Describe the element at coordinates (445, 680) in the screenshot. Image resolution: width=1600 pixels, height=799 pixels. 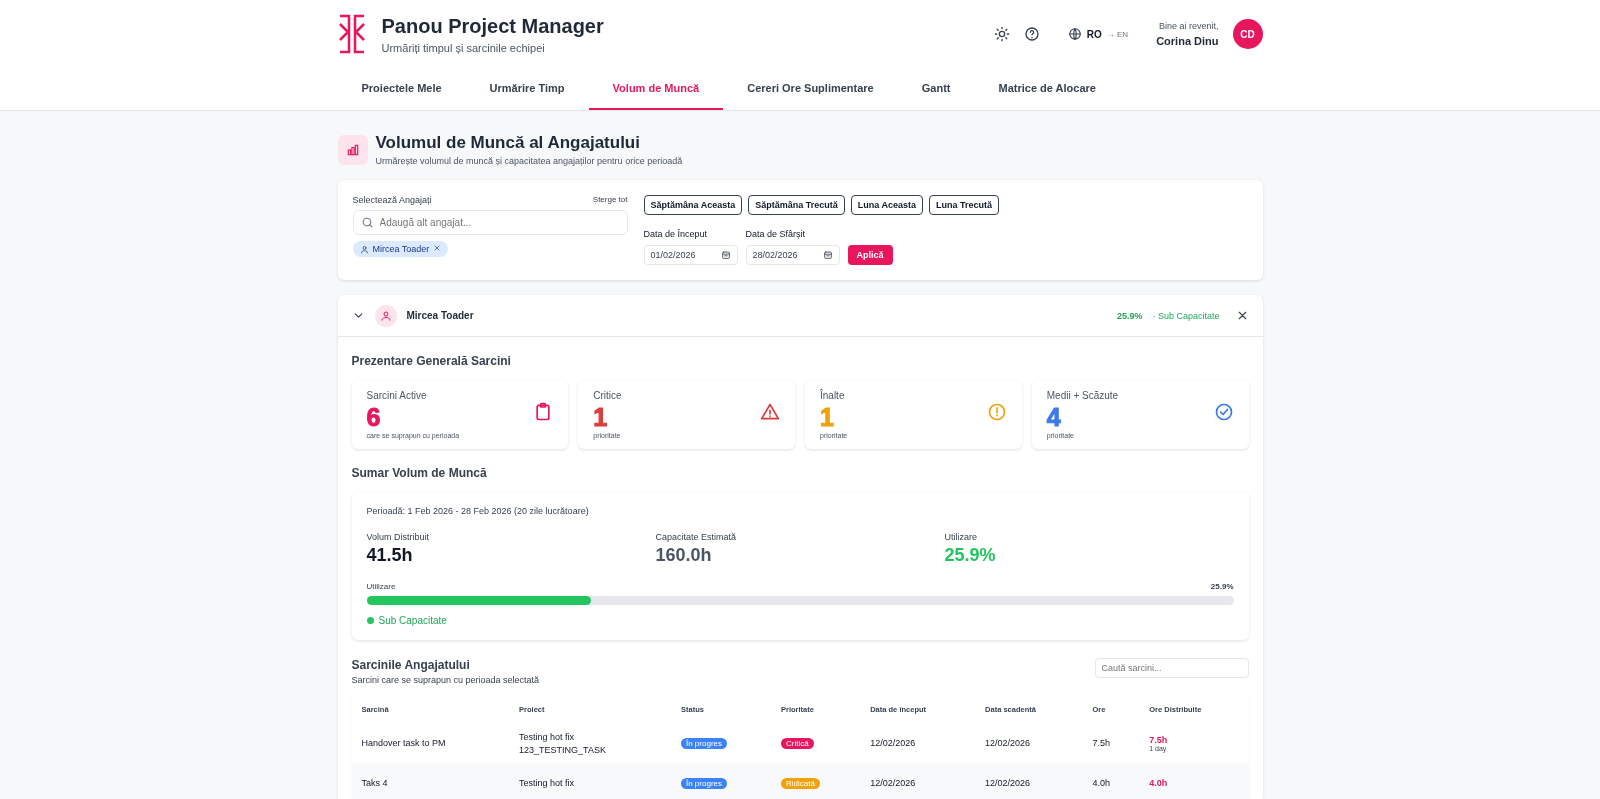
I see `section-subtitle: Sarcini care se suprapun cu perioada selectată` at that location.